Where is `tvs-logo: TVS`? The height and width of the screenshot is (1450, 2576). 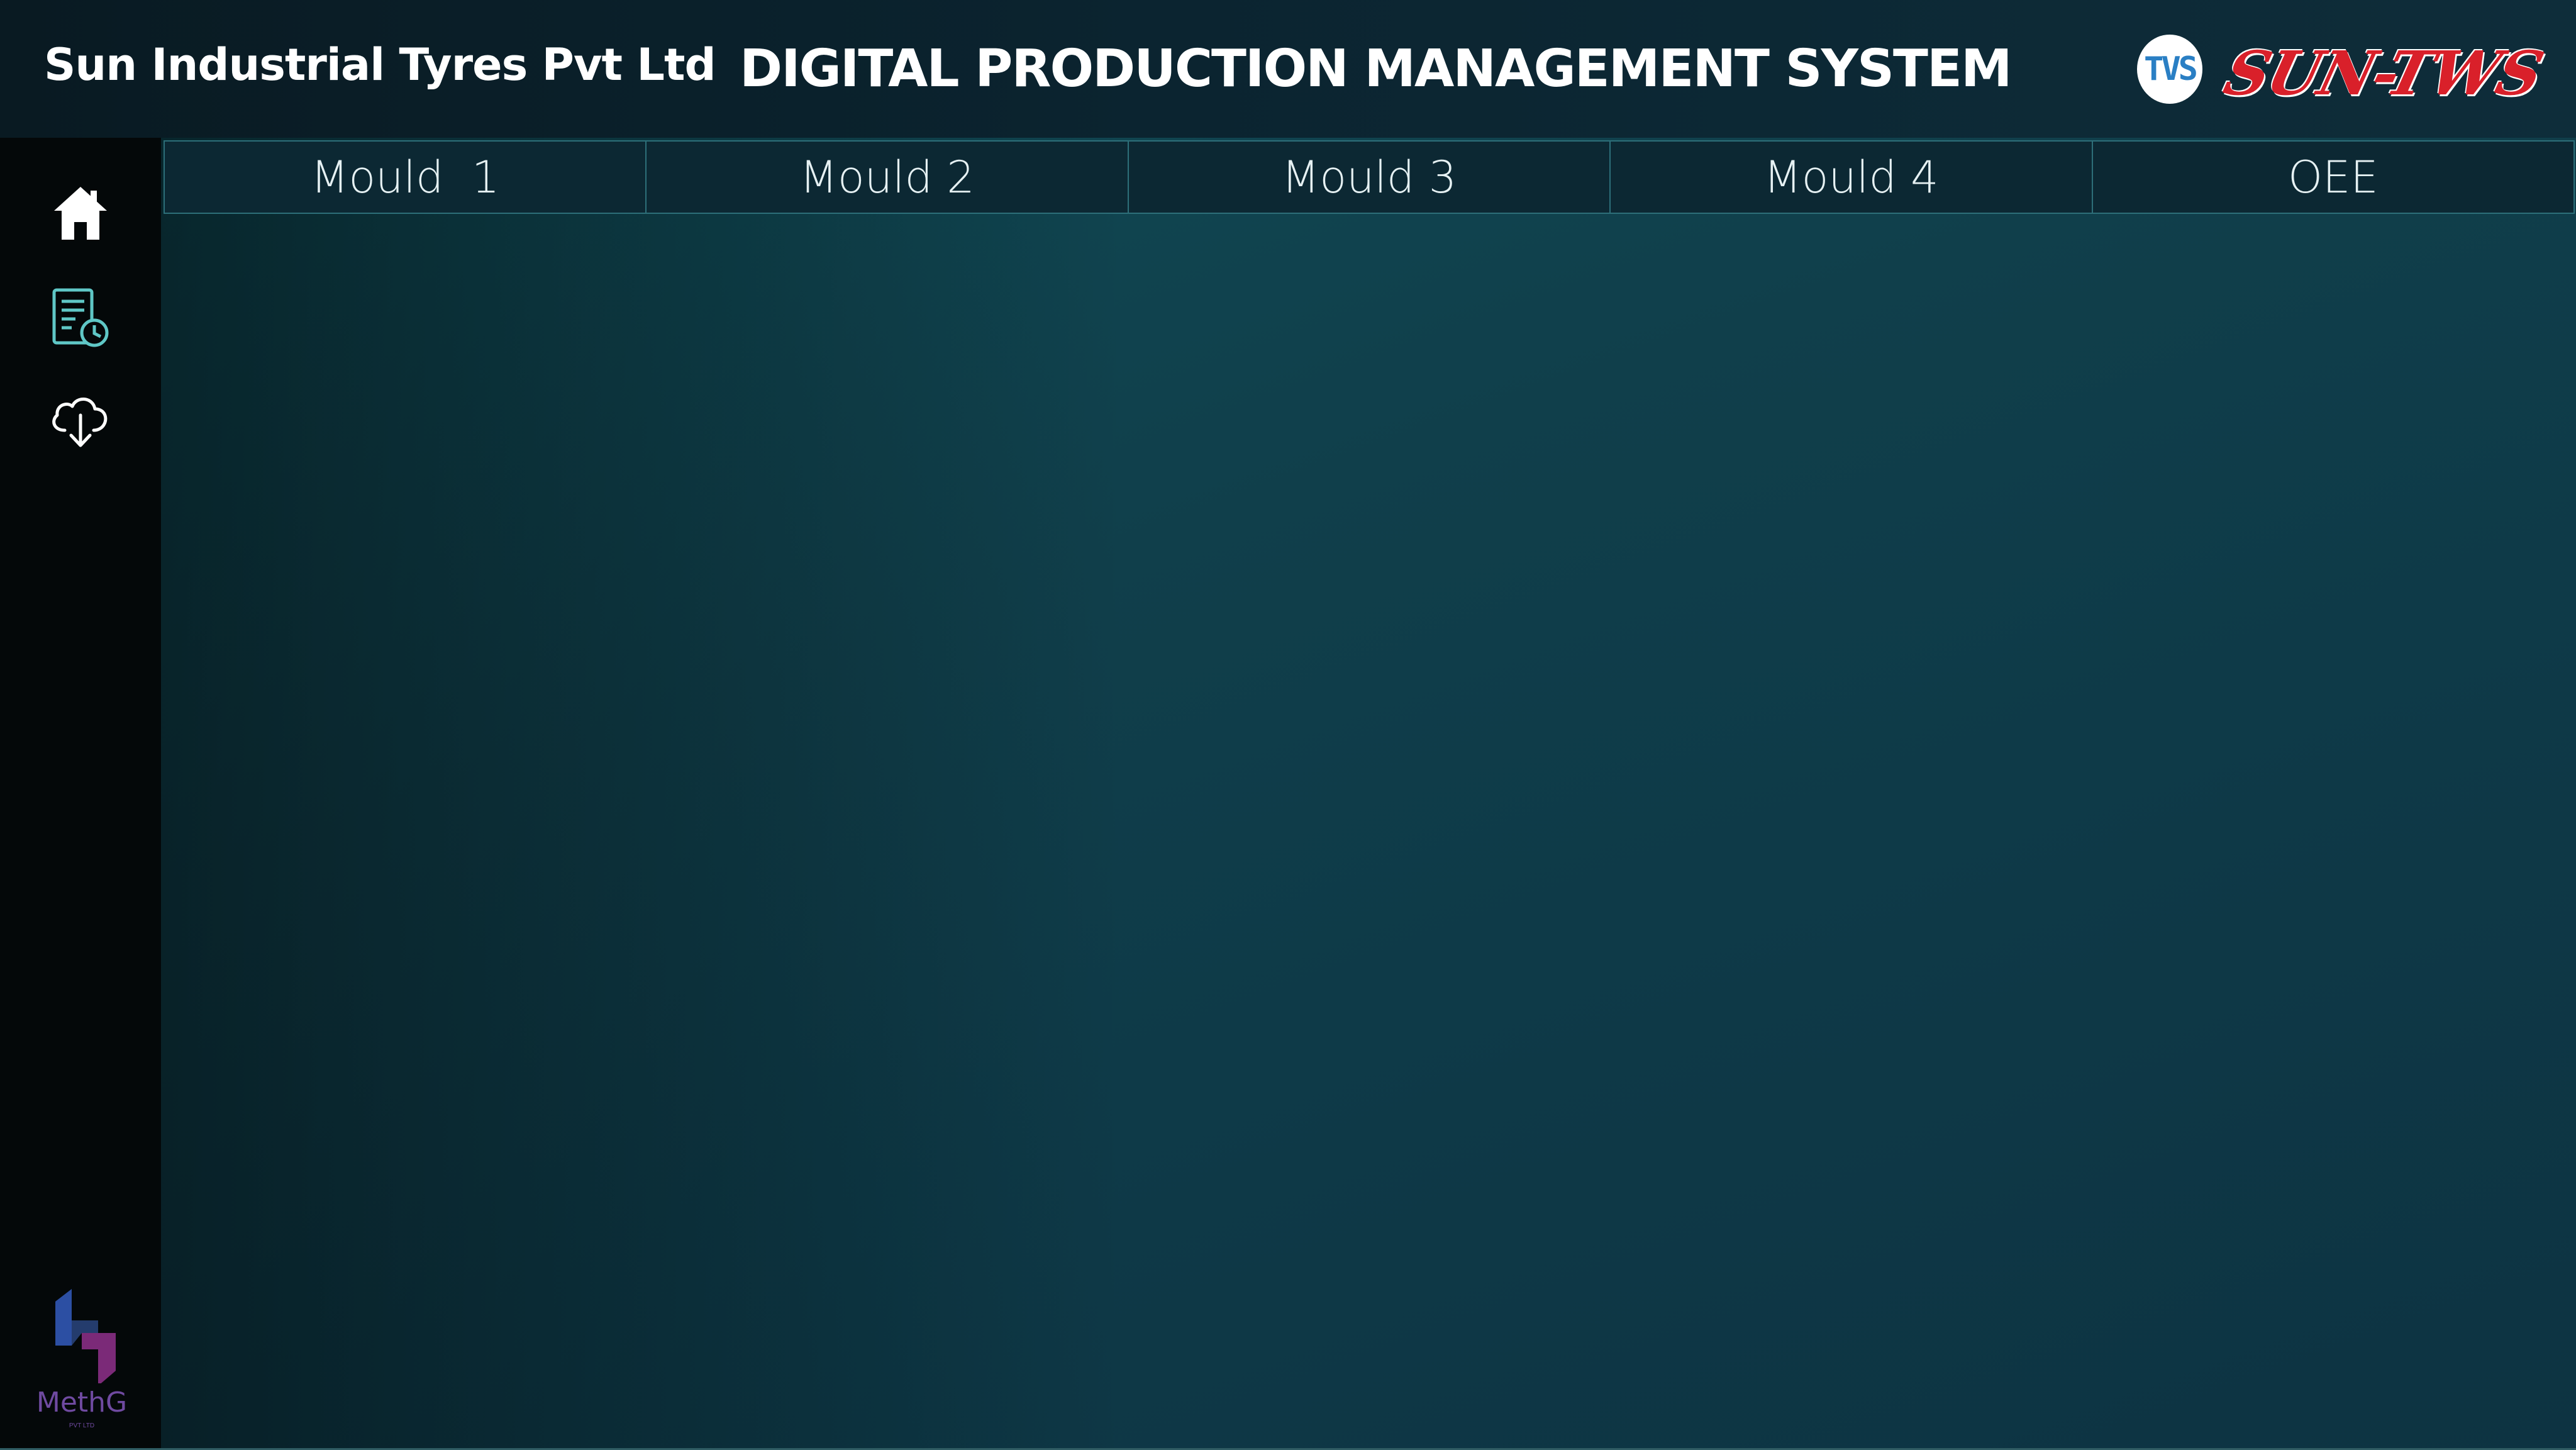 tvs-logo: TVS is located at coordinates (2169, 69).